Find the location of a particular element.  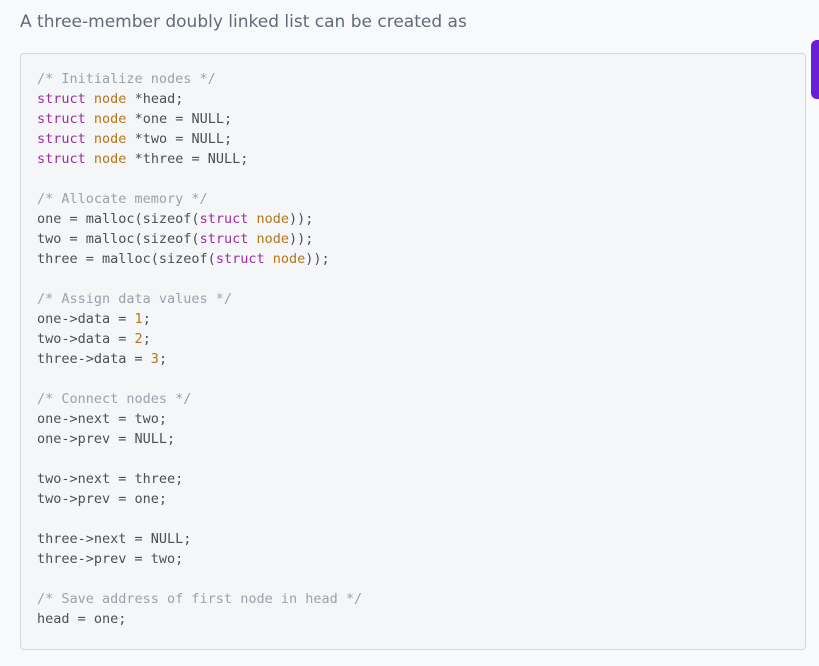

code-token-plain: three->next = NULL; is located at coordinates (114, 539).